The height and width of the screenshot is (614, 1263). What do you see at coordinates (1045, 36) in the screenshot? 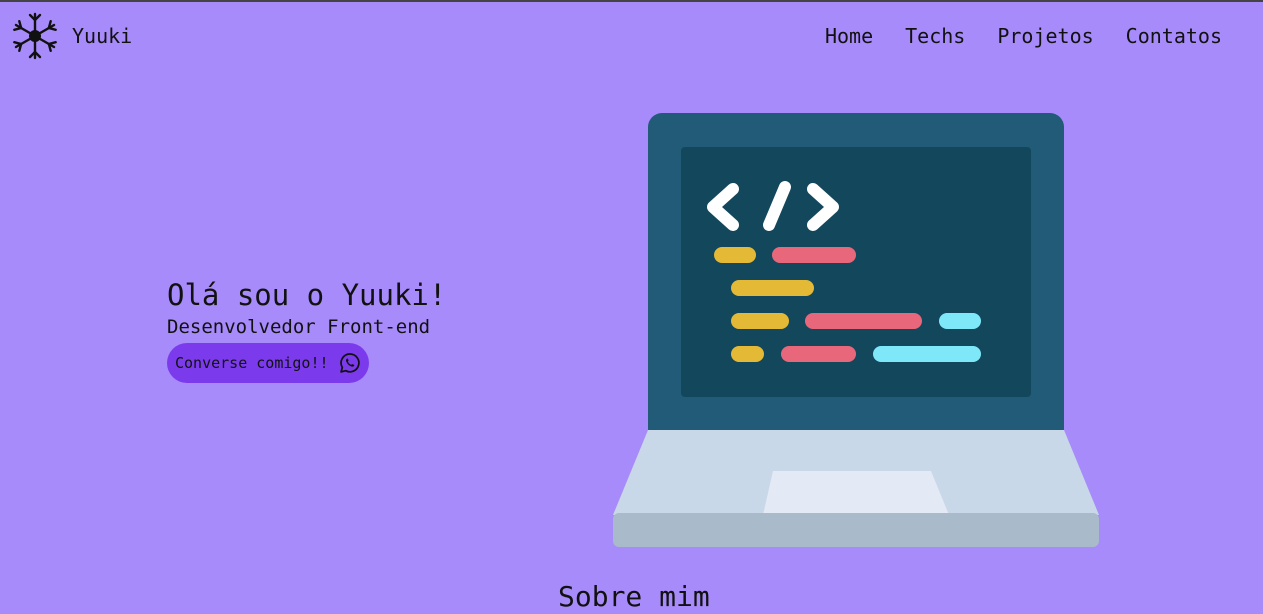
I see `nav-projetos: Projetos` at bounding box center [1045, 36].